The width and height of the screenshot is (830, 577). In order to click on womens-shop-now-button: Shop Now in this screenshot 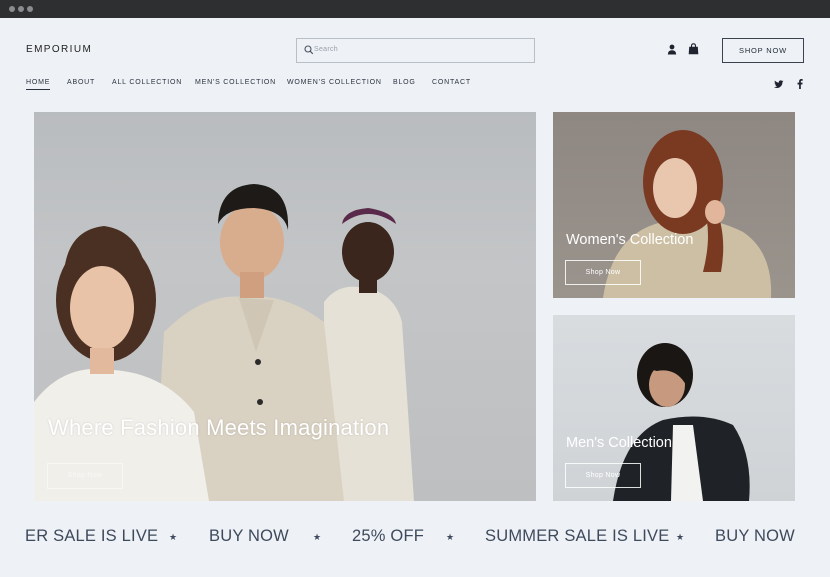, I will do `click(603, 272)`.